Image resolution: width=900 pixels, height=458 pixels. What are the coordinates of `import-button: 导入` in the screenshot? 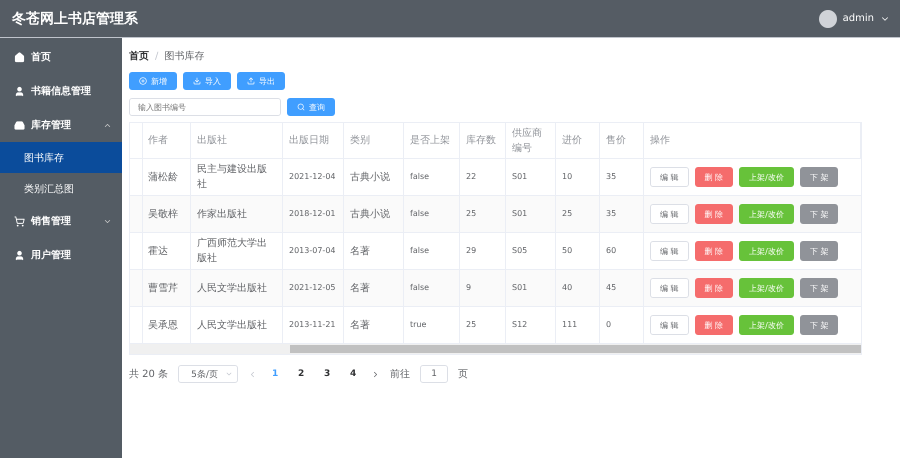 It's located at (207, 81).